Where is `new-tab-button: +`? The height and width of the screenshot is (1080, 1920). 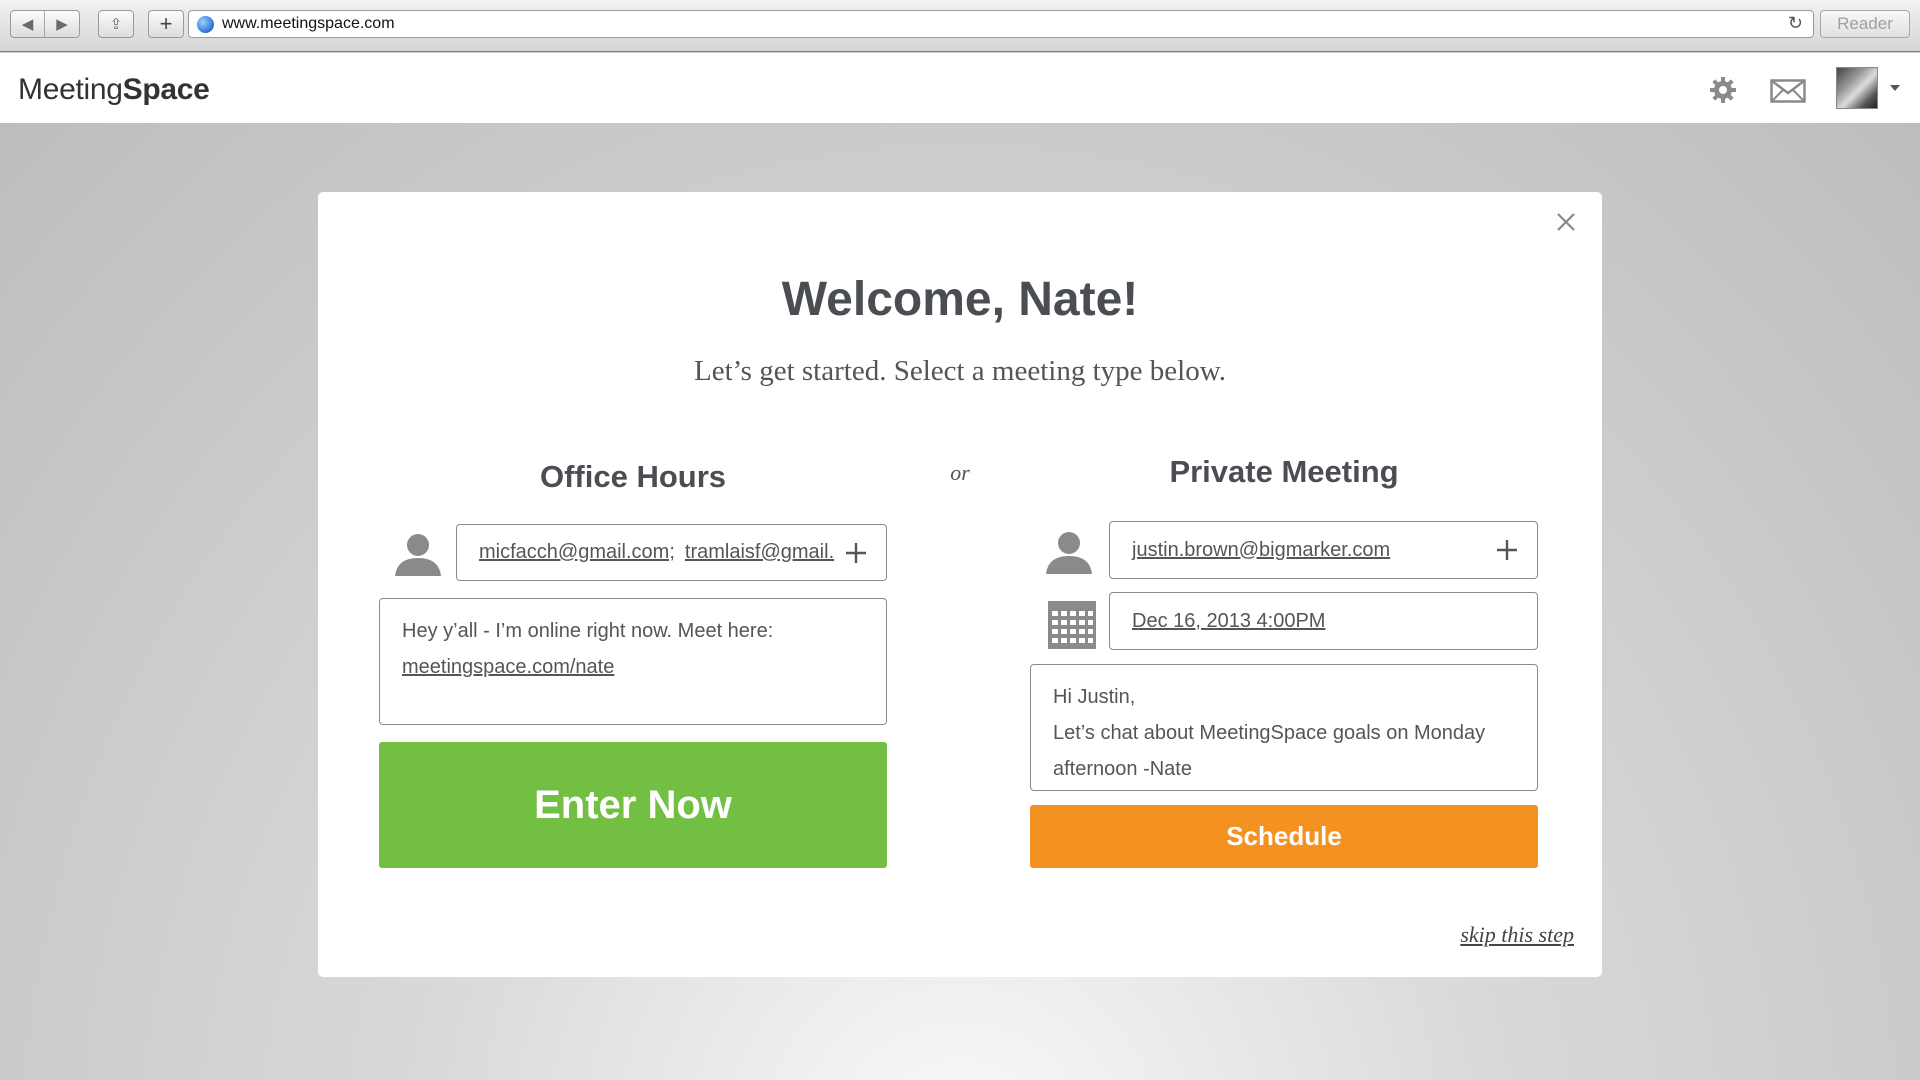
new-tab-button: + is located at coordinates (166, 24).